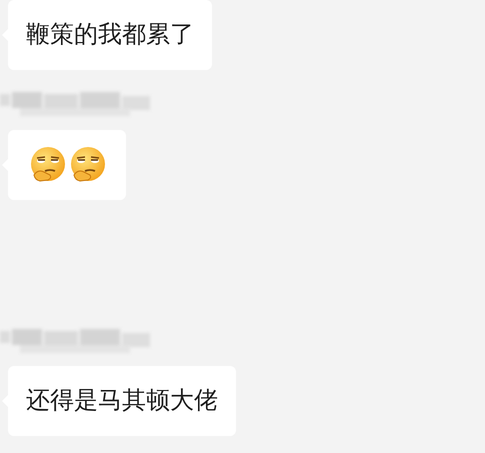 This screenshot has height=453, width=485. I want to click on message-bubble: 鞭策的我都累了, so click(110, 35).